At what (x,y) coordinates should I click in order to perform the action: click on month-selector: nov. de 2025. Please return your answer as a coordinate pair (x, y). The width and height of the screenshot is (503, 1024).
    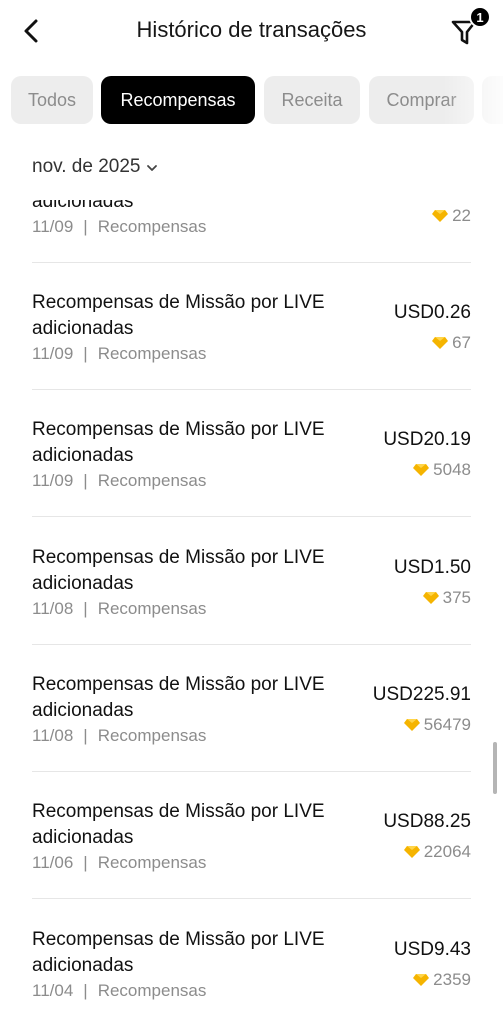
    Looking at the image, I should click on (95, 167).